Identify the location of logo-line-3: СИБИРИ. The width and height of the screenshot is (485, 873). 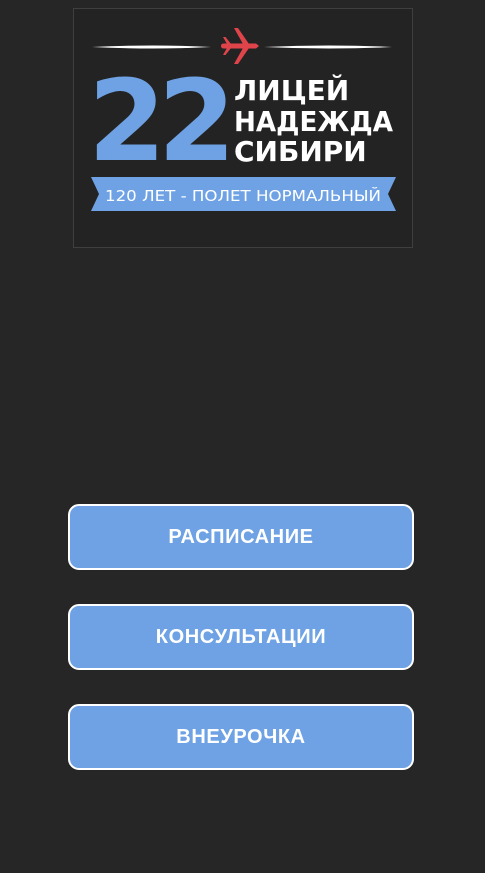
(300, 151).